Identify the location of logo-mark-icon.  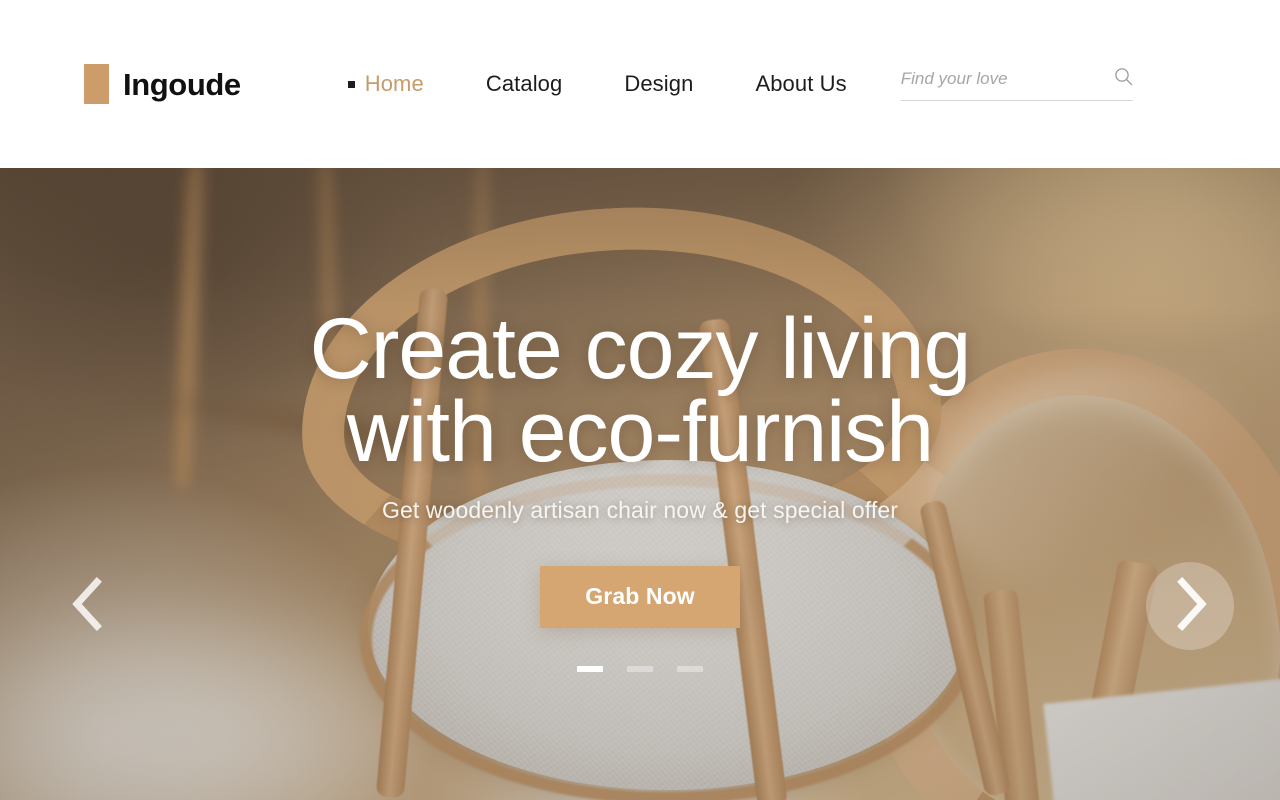
(96, 84).